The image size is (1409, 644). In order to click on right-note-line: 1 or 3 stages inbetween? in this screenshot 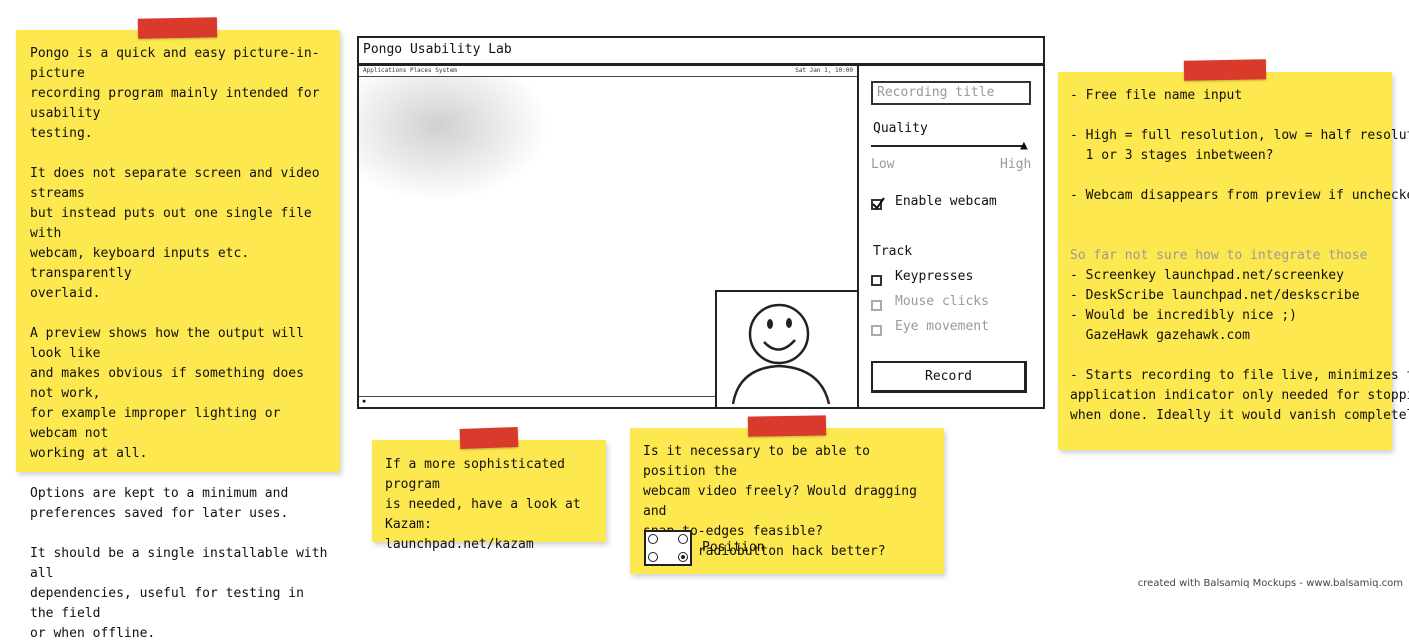, I will do `click(1172, 155)`.